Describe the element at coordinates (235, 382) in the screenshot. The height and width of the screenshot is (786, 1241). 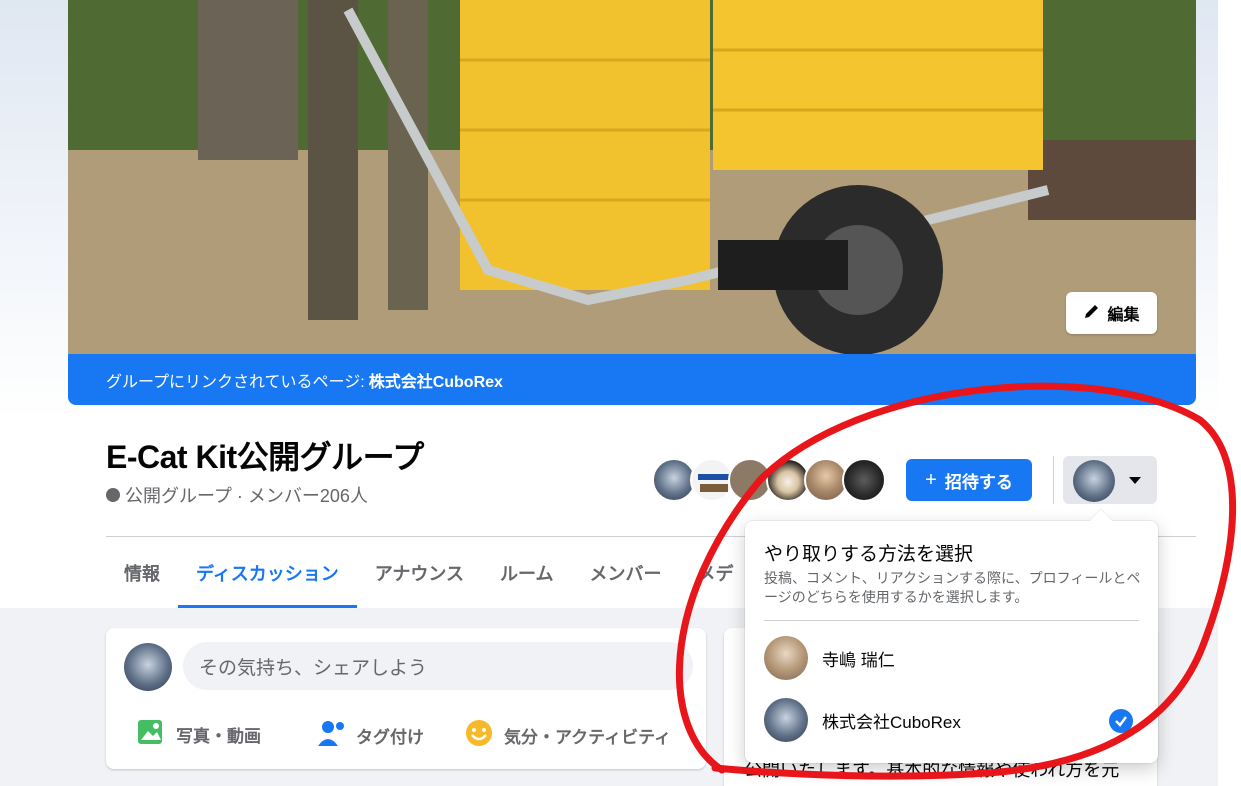
I see `linked-page-prefix: グループにリンクされているページ:` at that location.